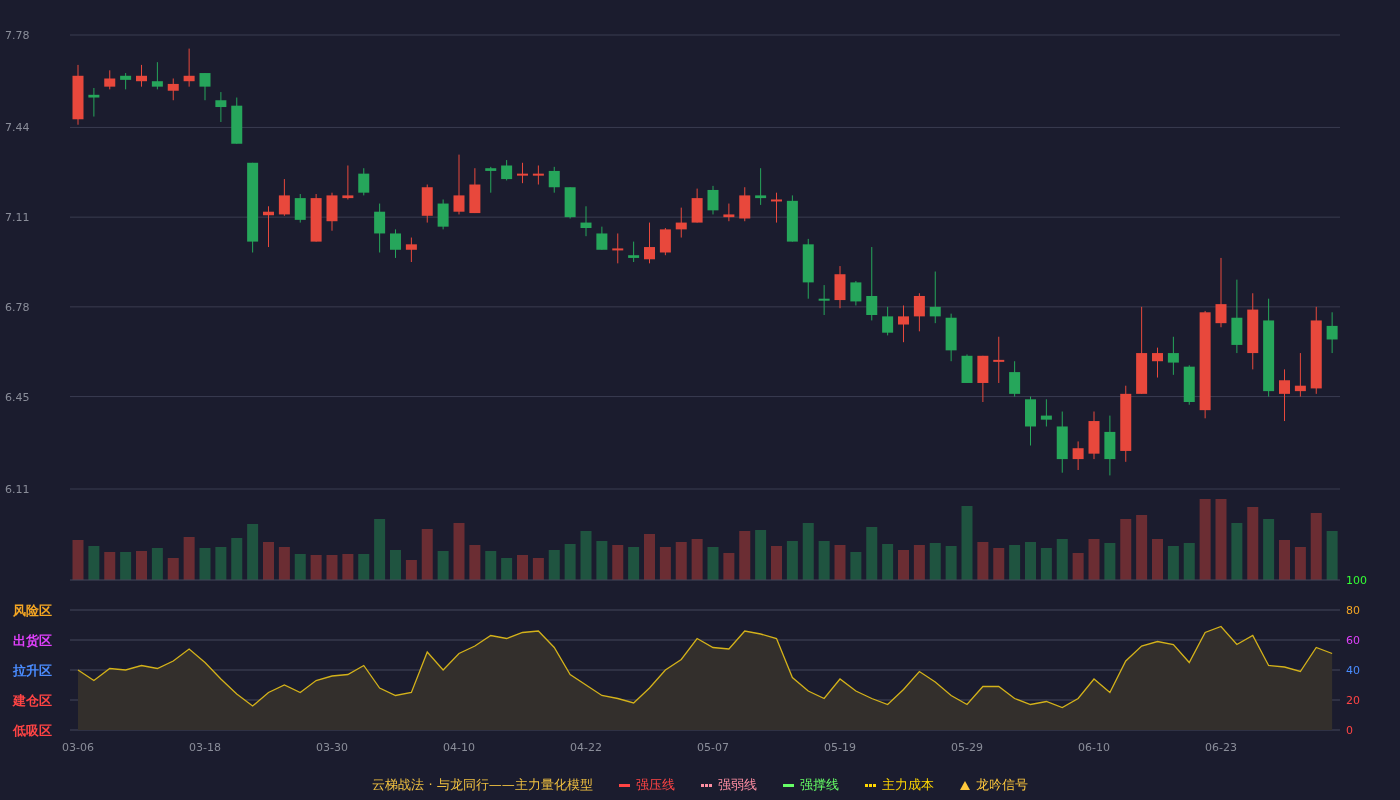  I want to click on legend-label: 强弱线, so click(737, 785).